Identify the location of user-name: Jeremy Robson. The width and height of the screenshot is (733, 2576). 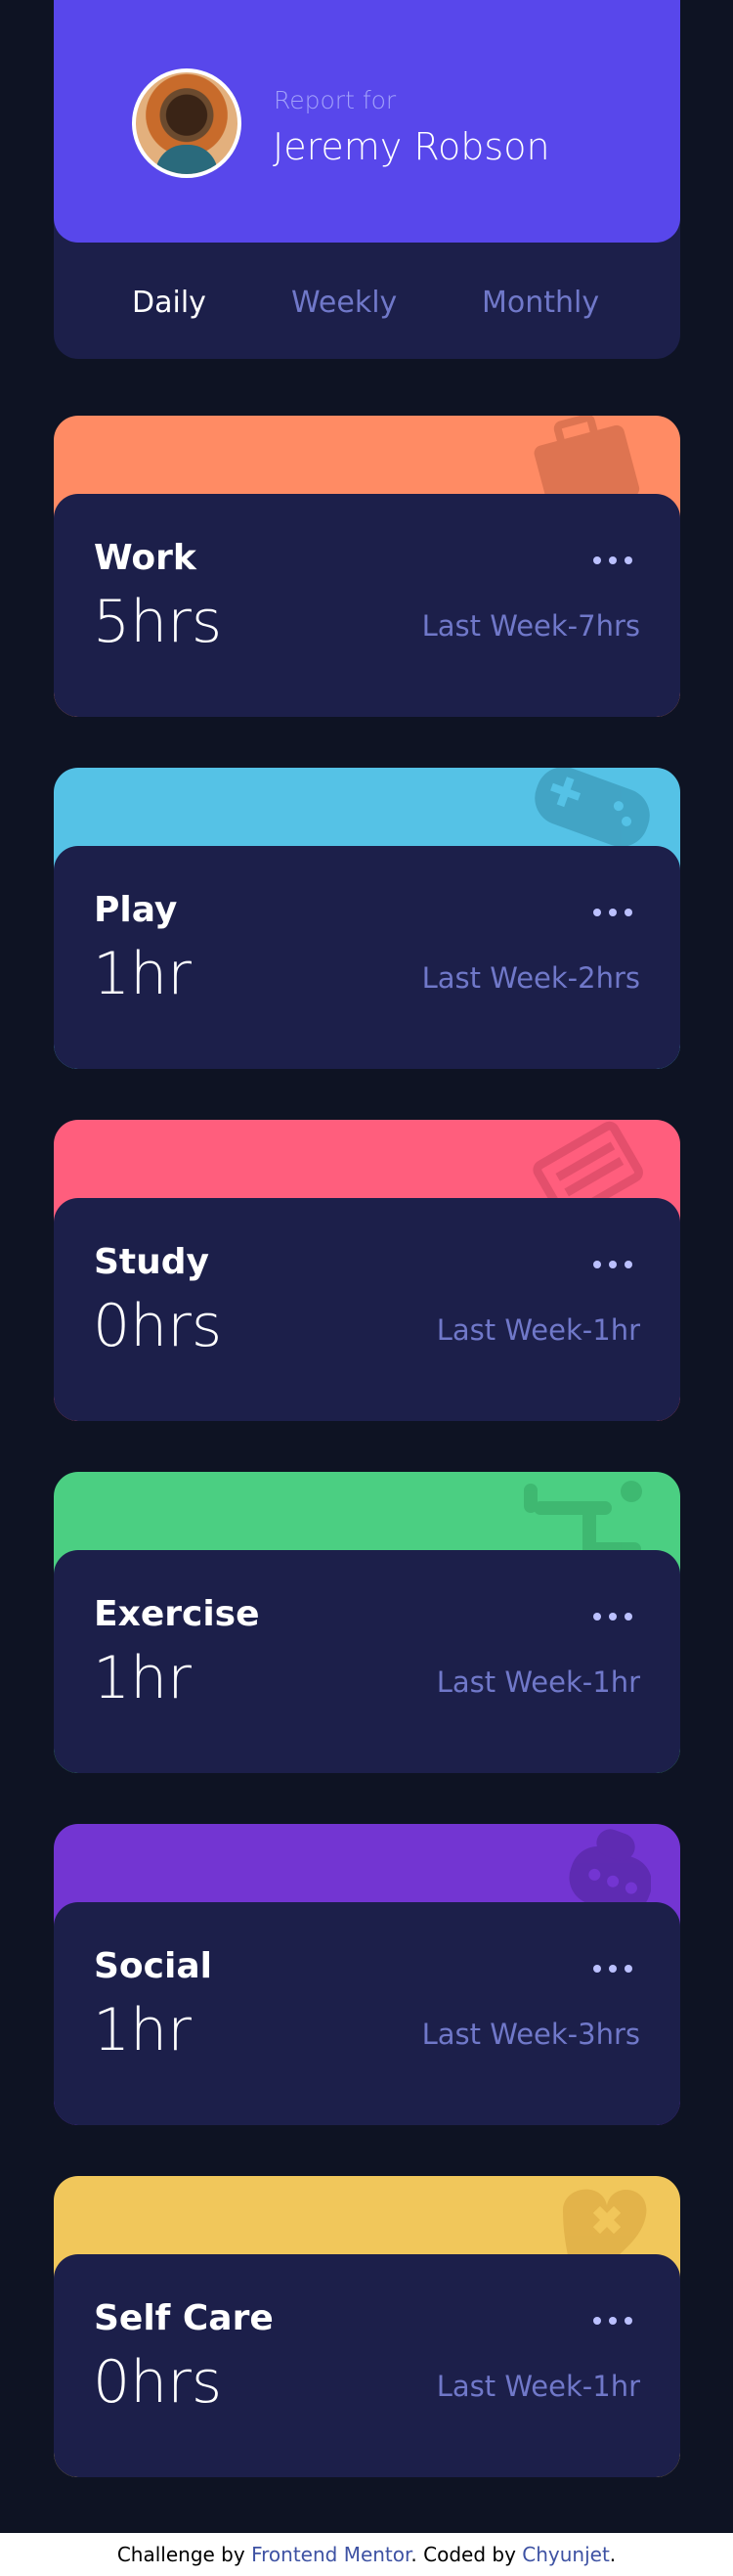
(411, 146).